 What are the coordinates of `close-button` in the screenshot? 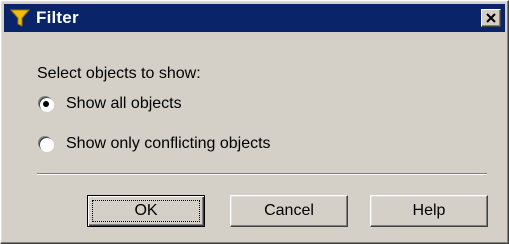 It's located at (491, 18).